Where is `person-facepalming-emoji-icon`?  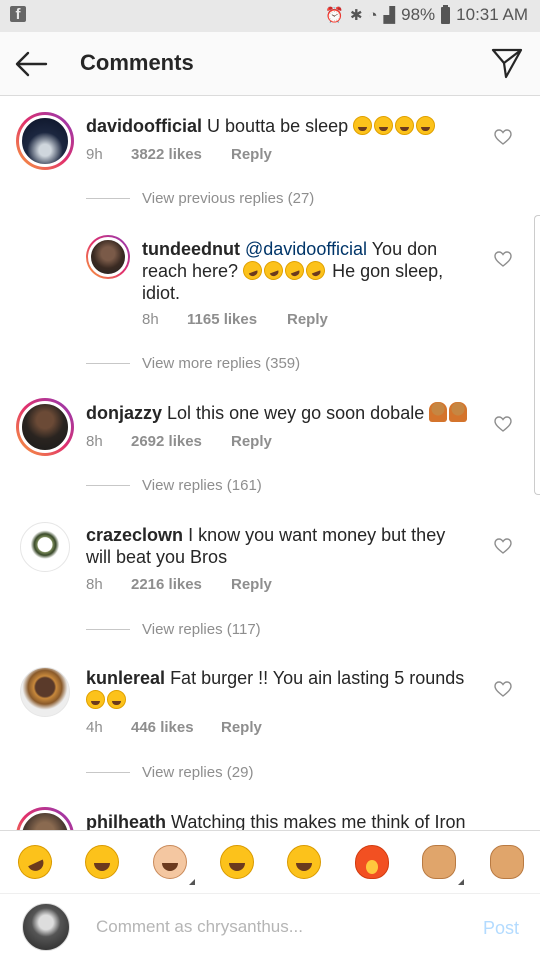 person-facepalming-emoji-icon is located at coordinates (174, 865).